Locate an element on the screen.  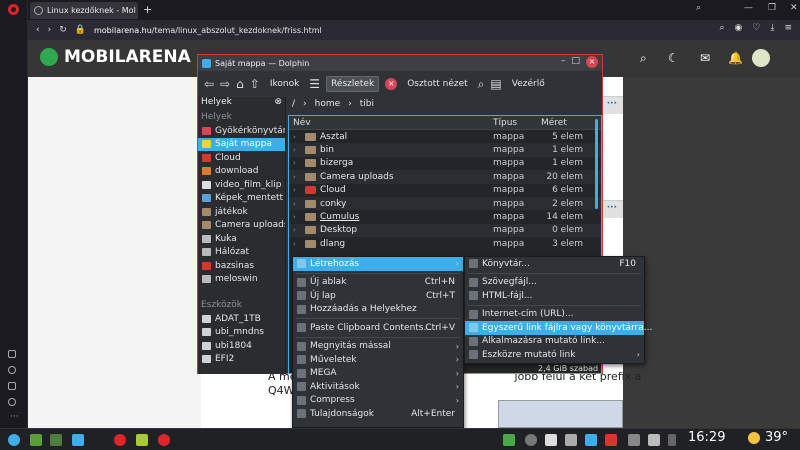
column-size: Méret is located at coordinates (562, 123).